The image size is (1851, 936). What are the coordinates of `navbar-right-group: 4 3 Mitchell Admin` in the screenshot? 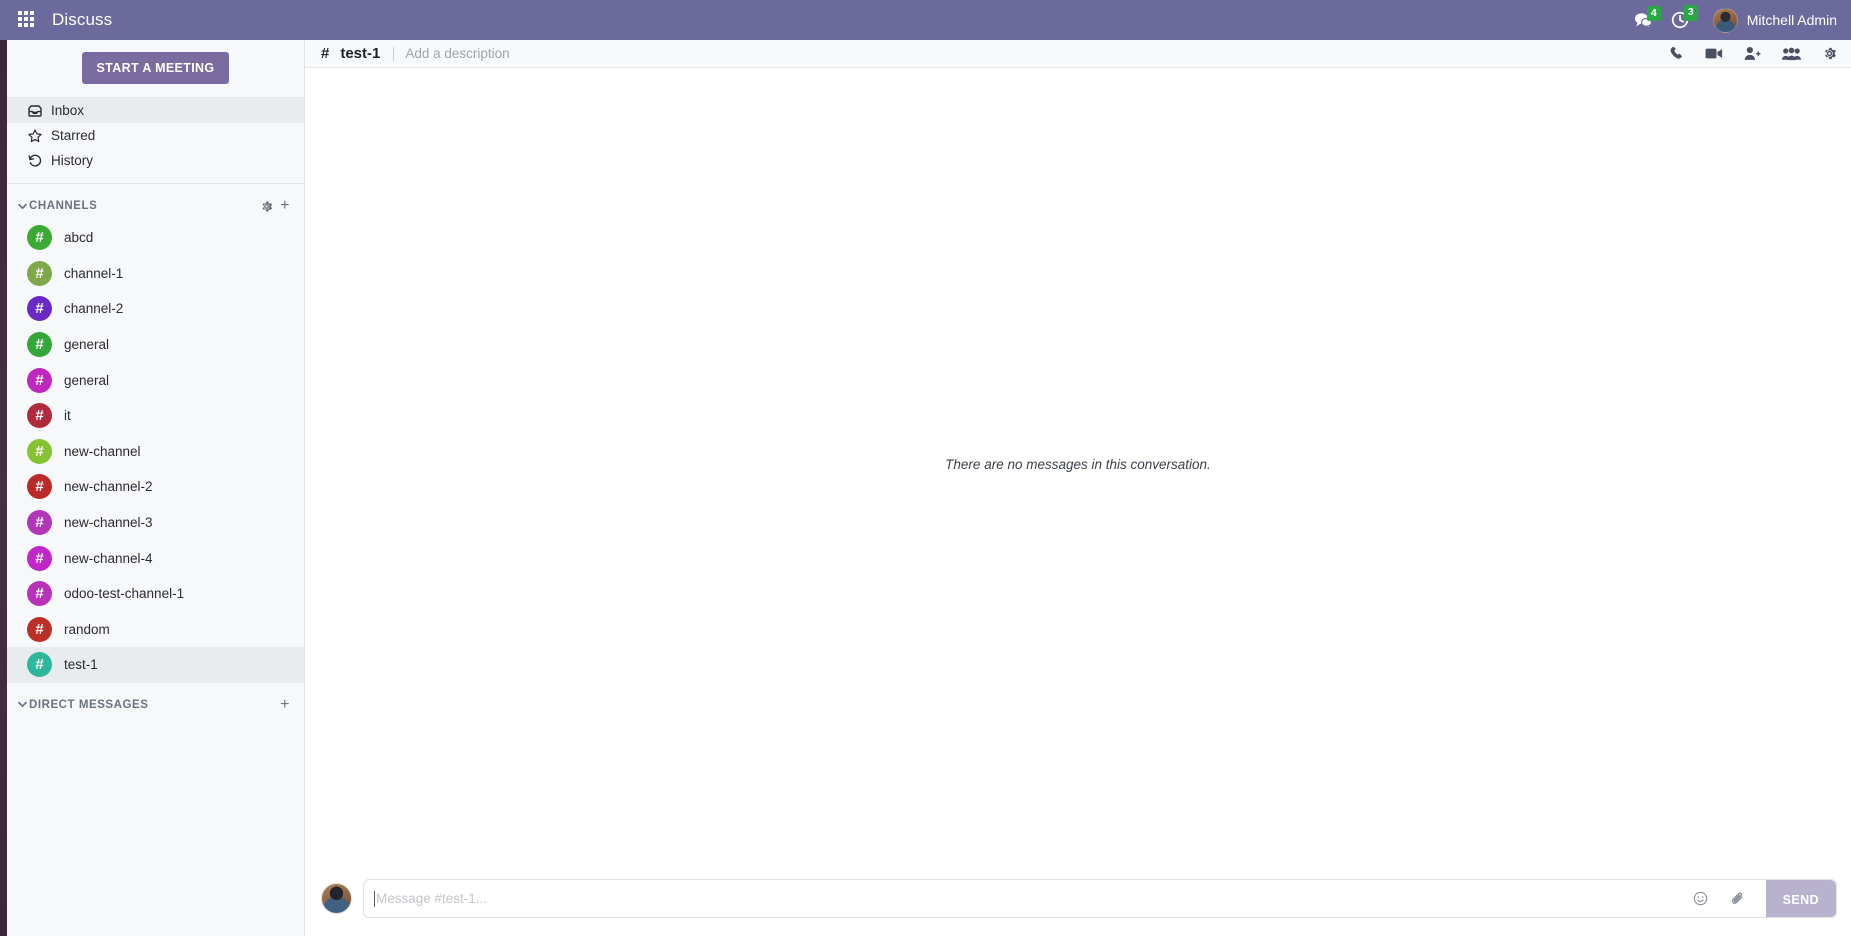 It's located at (1735, 19).